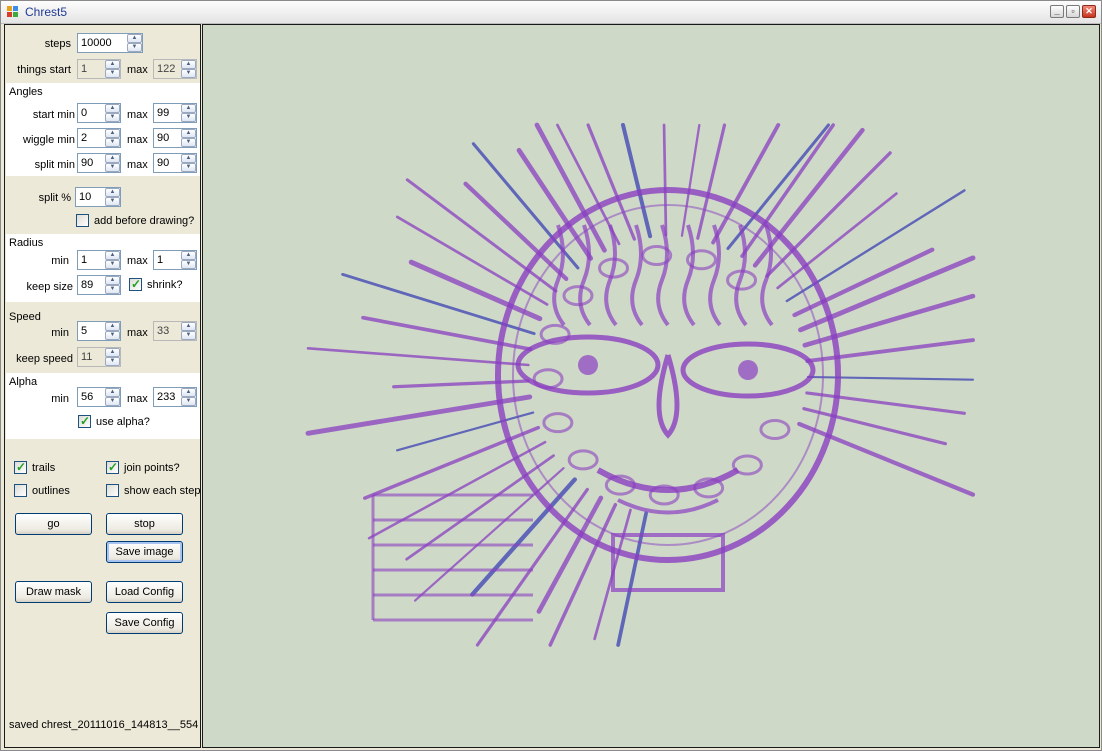 This screenshot has width=1102, height=751. I want to click on angle-split-min-input: 90 ▲ ▼, so click(99, 163).